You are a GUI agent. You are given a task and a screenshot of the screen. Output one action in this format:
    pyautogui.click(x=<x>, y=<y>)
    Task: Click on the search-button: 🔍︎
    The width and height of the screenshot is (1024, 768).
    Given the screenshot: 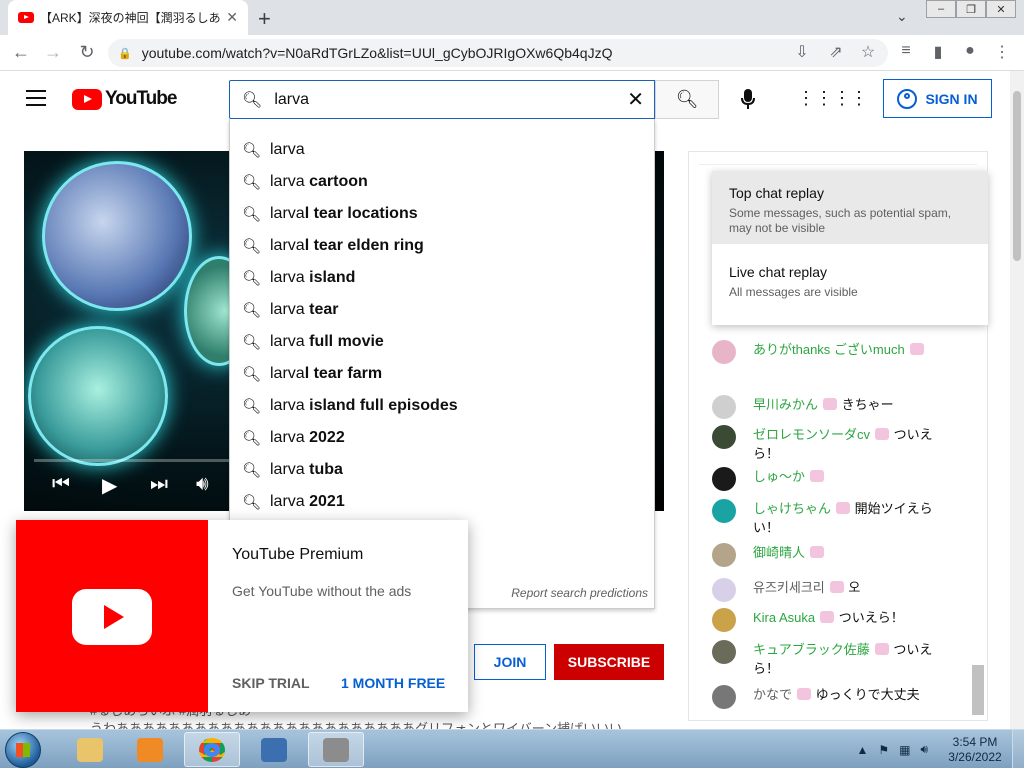 What is the action you would take?
    pyautogui.click(x=687, y=99)
    